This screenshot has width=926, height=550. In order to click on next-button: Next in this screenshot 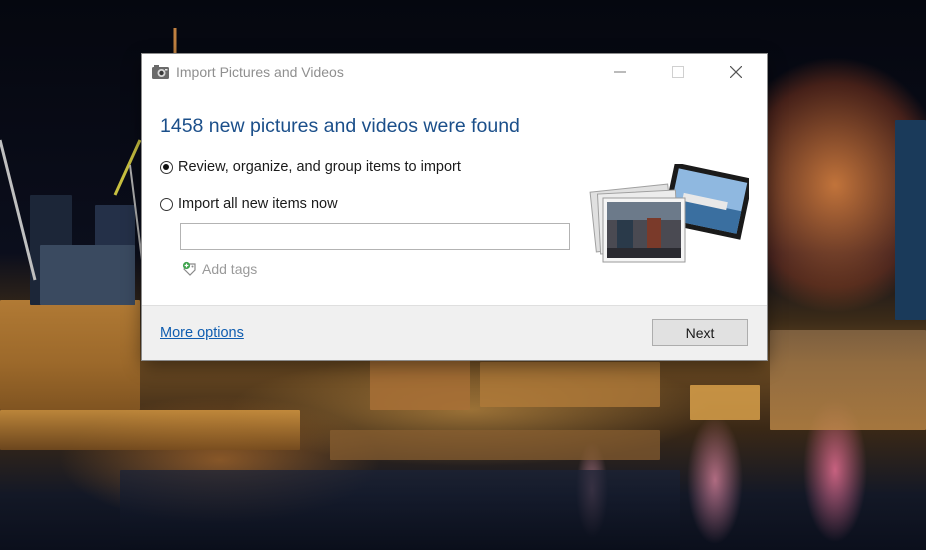, I will do `click(700, 332)`.